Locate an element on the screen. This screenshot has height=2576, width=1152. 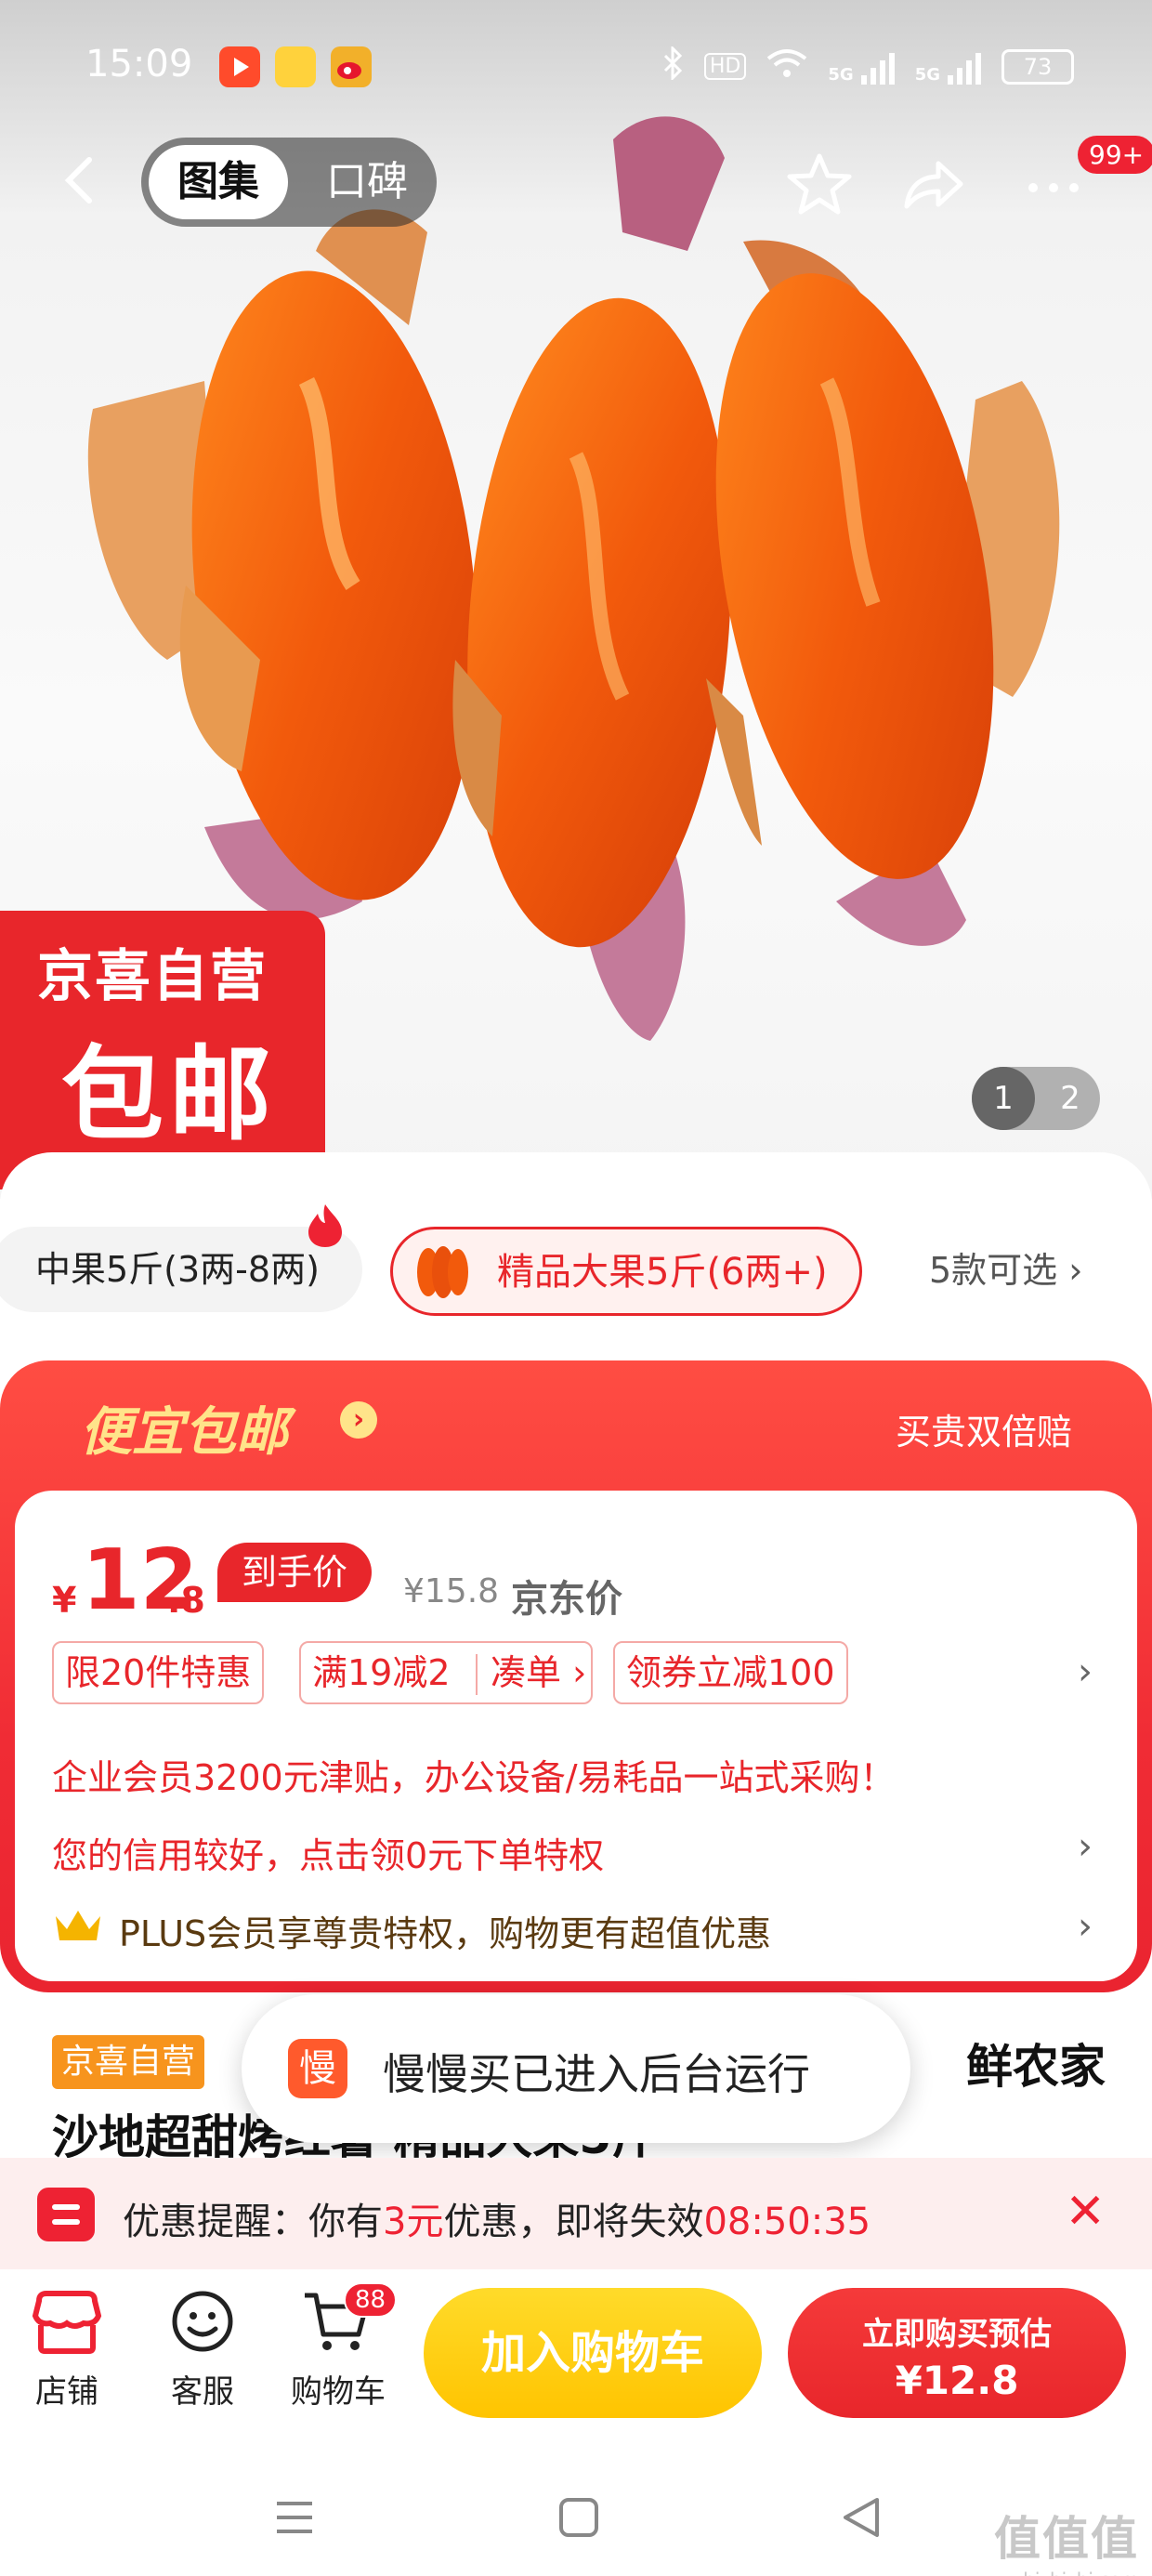
image-pager: 1 2 is located at coordinates (1036, 1098).